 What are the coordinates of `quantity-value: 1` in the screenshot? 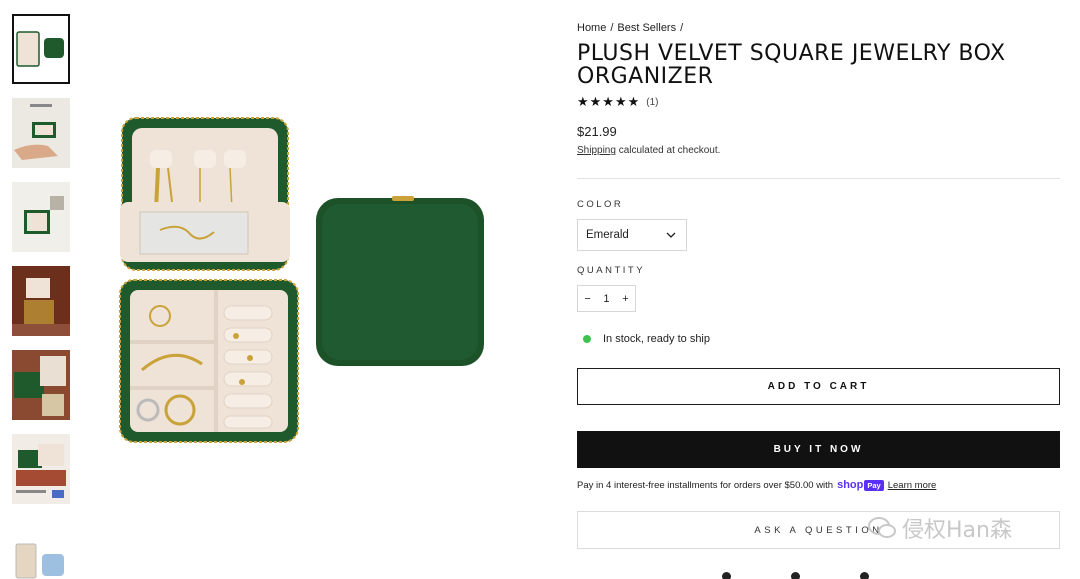 It's located at (606, 299).